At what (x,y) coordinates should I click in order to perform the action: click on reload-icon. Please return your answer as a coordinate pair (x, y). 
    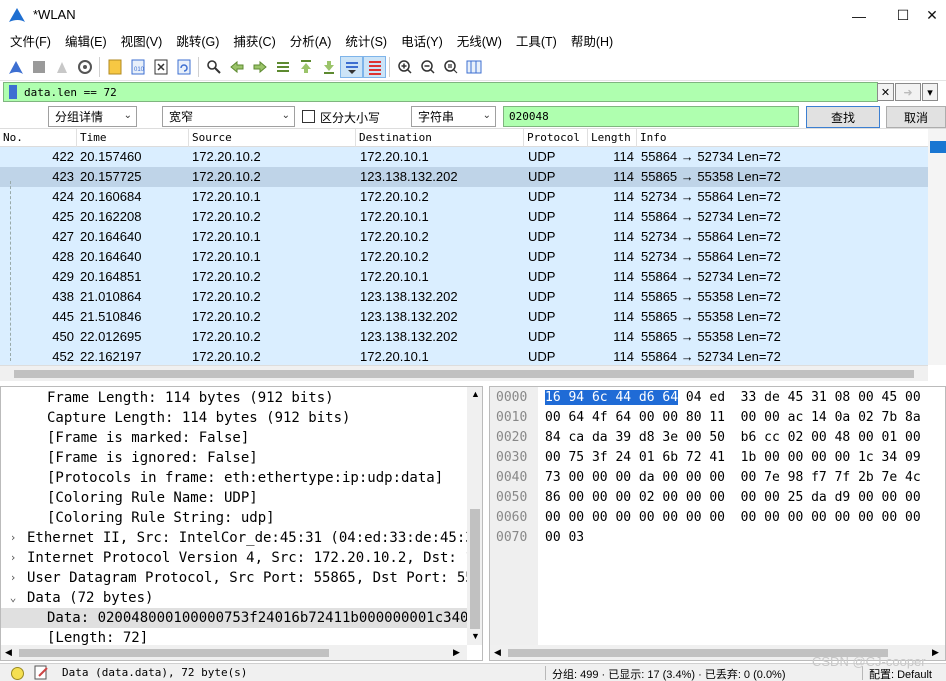
    Looking at the image, I should click on (183, 67).